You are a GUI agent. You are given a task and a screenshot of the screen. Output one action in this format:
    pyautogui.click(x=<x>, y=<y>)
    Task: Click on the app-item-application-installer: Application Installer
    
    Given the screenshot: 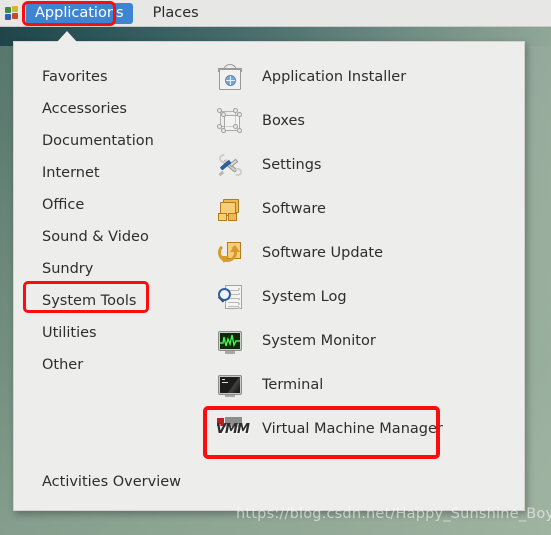 What is the action you would take?
    pyautogui.click(x=366, y=77)
    